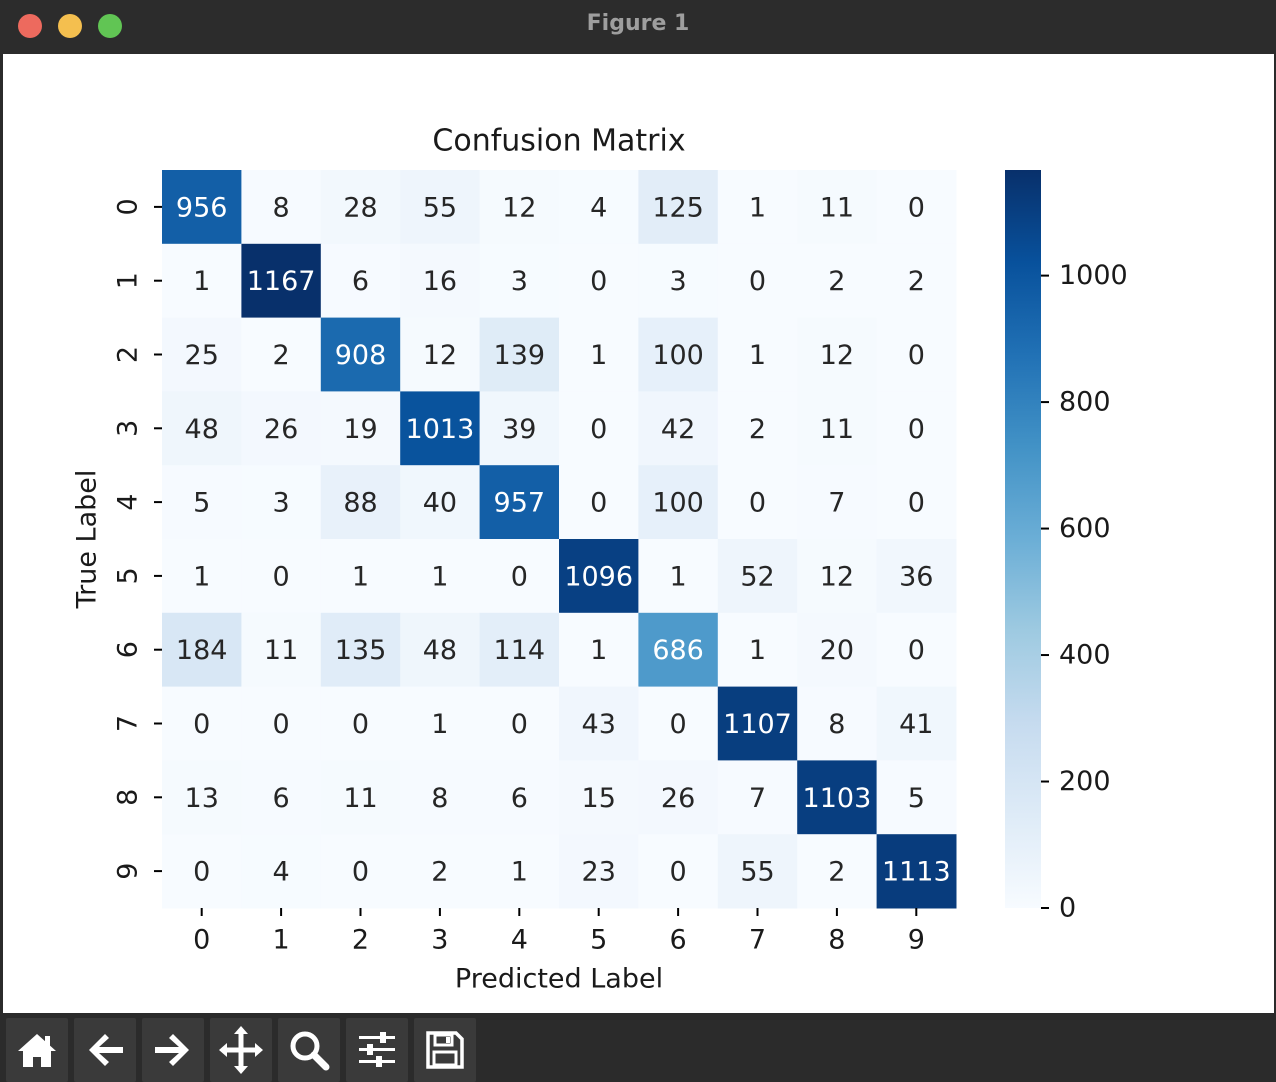 Image resolution: width=1276 pixels, height=1082 pixels. Describe the element at coordinates (599, 798) in the screenshot. I see `cell-value-label: 15` at that location.